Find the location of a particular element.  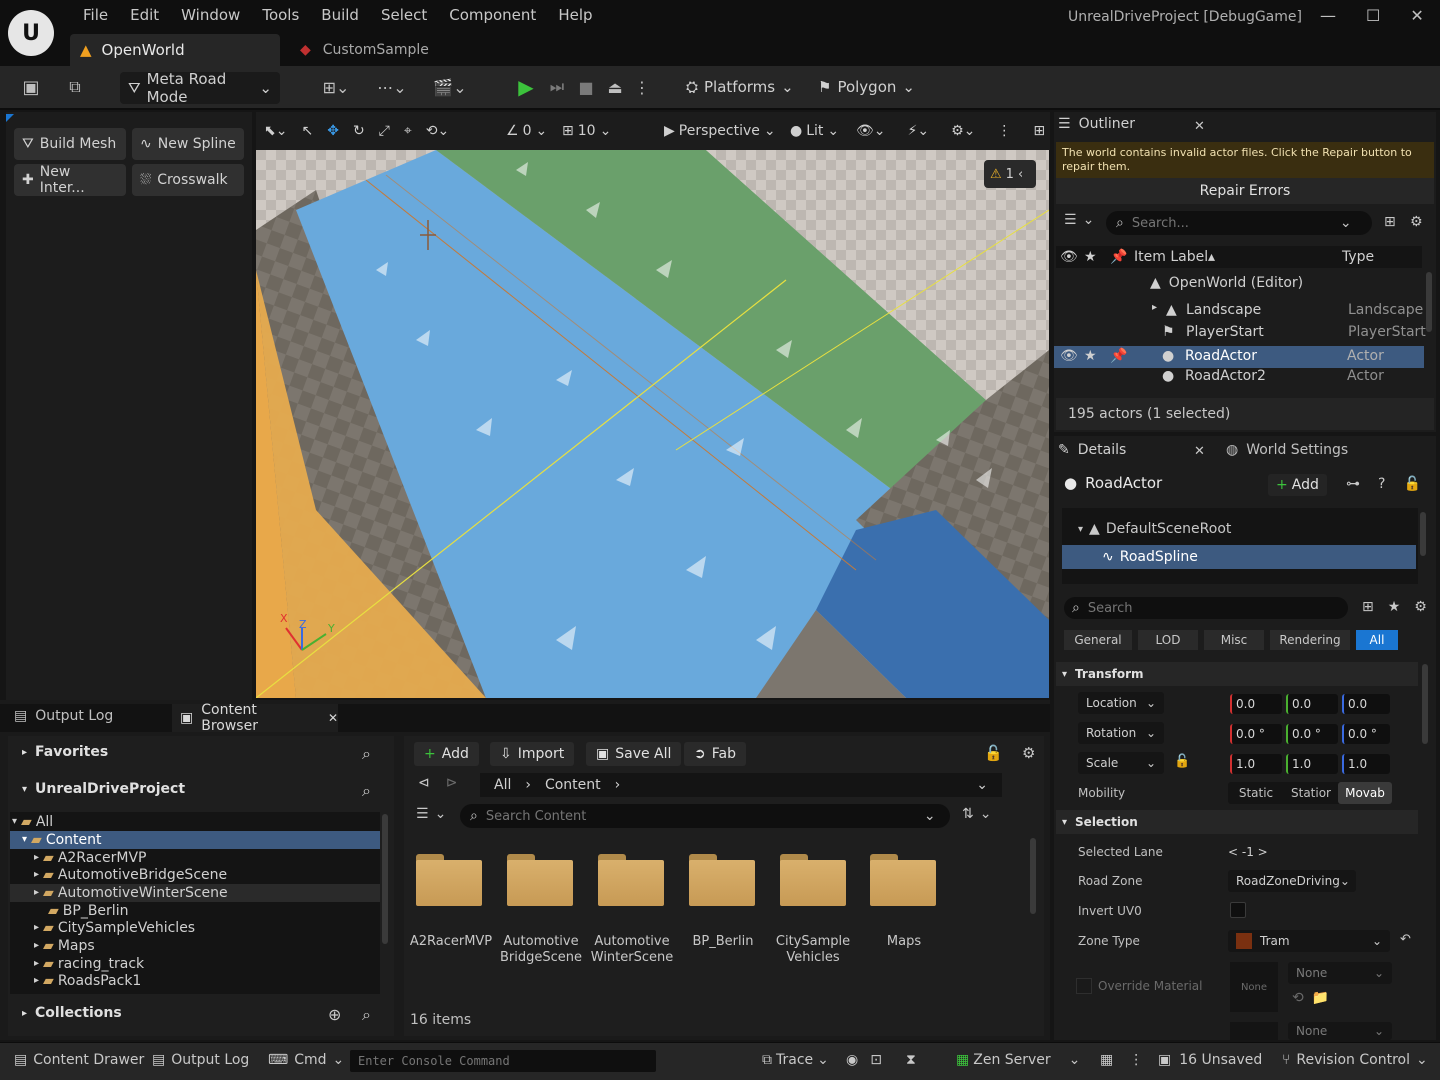

build-mesh-button: ⛛ Build Mesh is located at coordinates (70, 144).